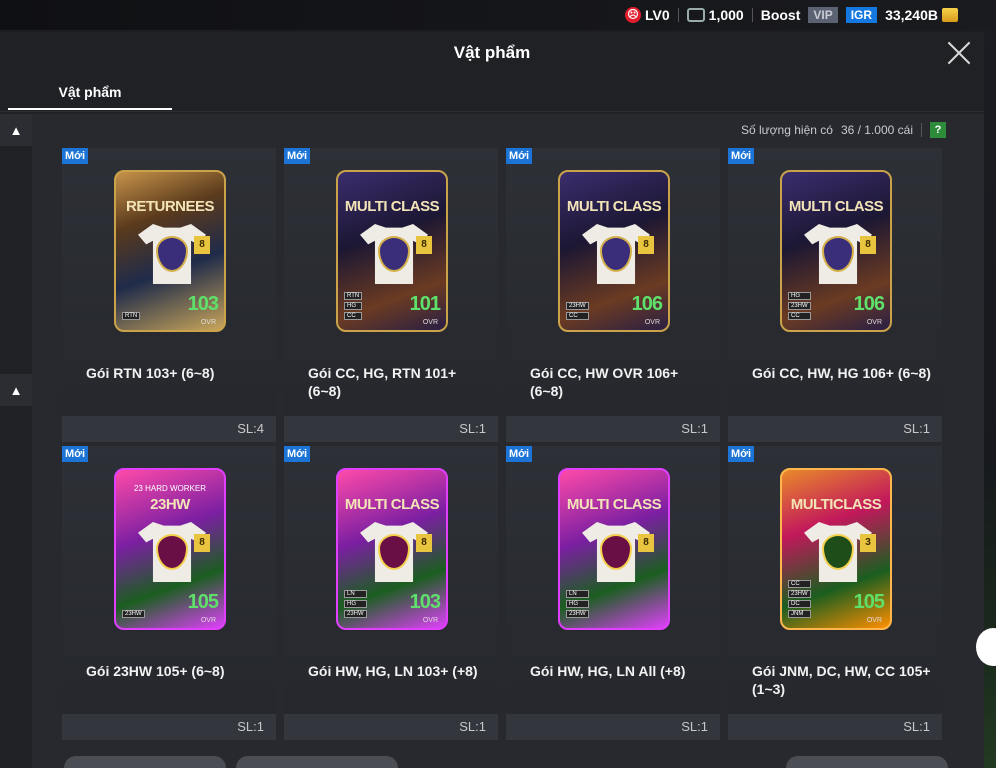 This screenshot has height=768, width=996. Describe the element at coordinates (836, 251) in the screenshot. I see `pack-image: MULTI CLASS 8 HG 23HW CC 106 OVR` at that location.